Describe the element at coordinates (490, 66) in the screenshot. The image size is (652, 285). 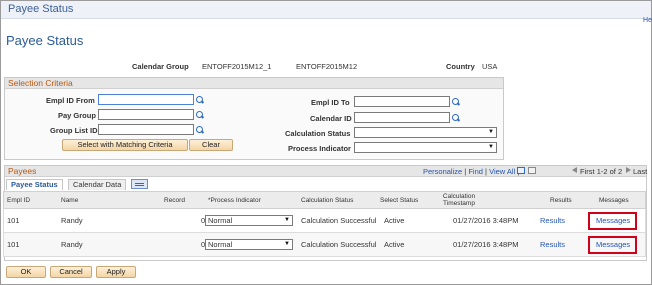
I see `country-value: USA` at that location.